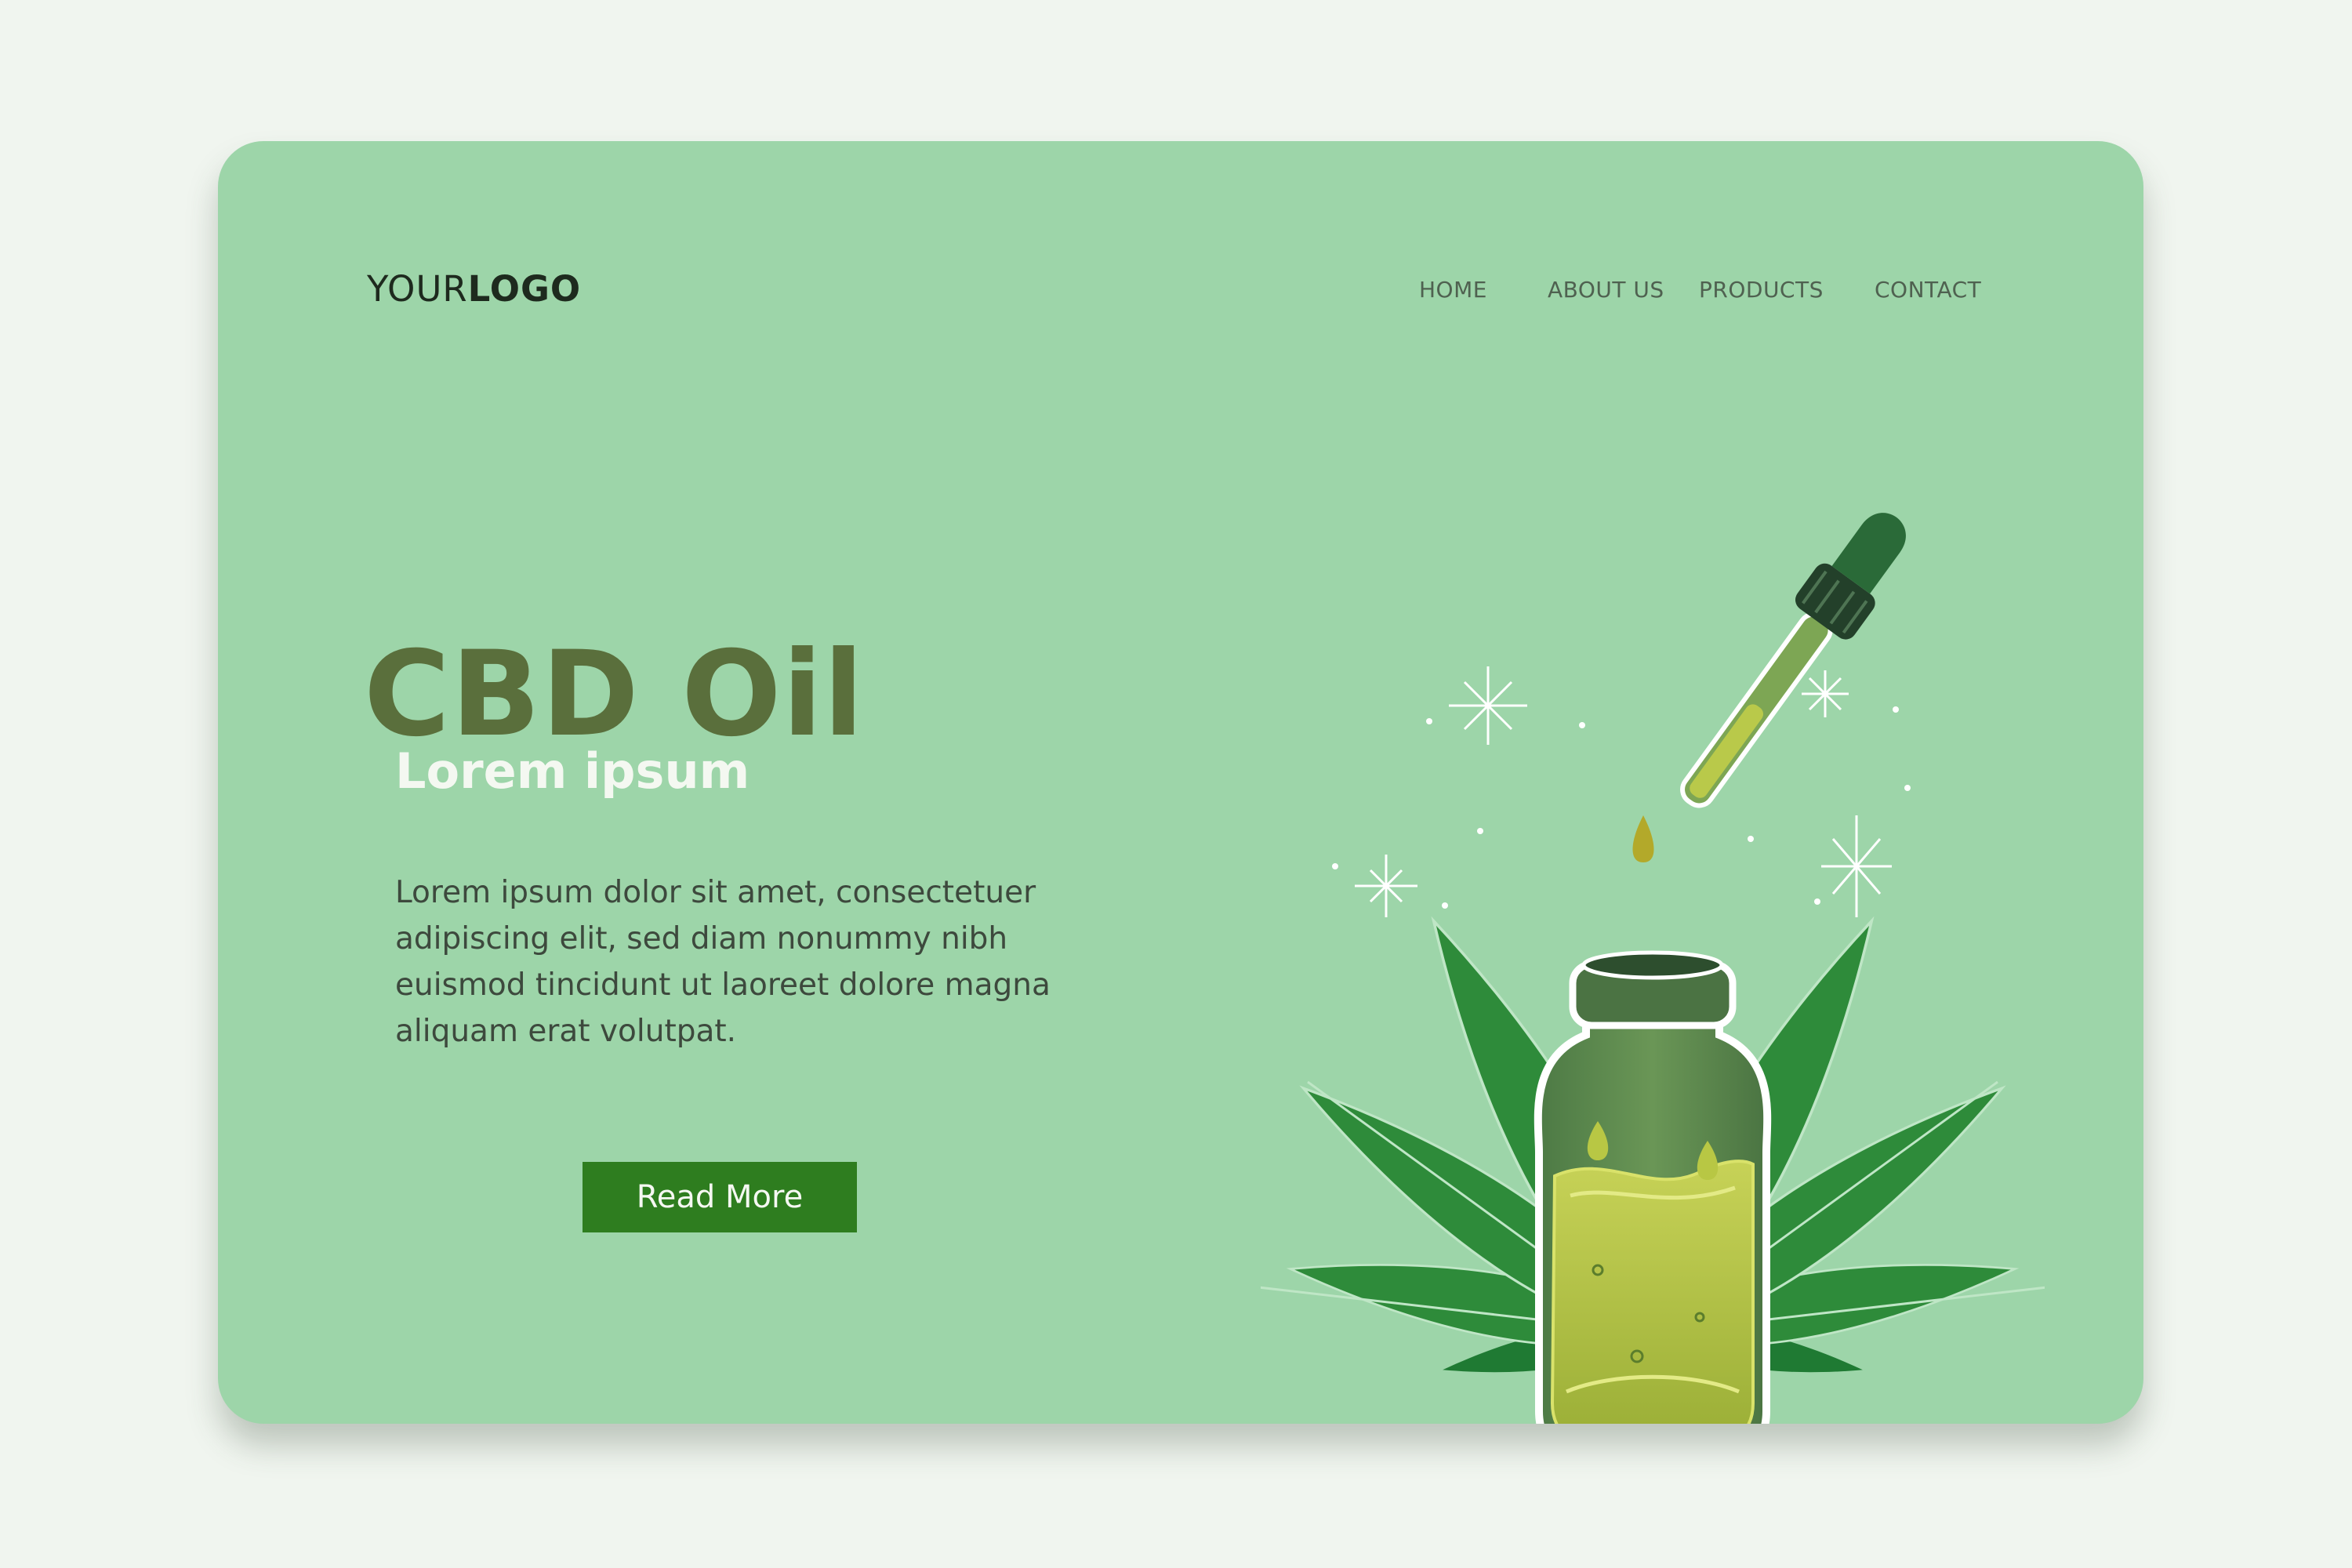 Image resolution: width=2352 pixels, height=1568 pixels. I want to click on read-more-button: Read More, so click(720, 1197).